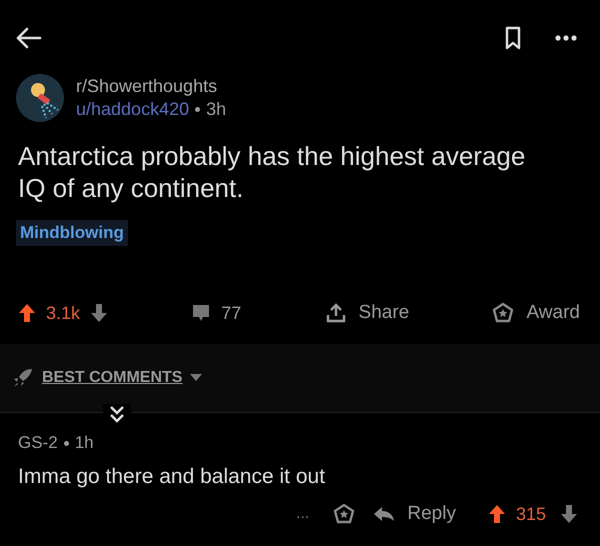 The image size is (600, 546). I want to click on reply-icon, so click(384, 514).